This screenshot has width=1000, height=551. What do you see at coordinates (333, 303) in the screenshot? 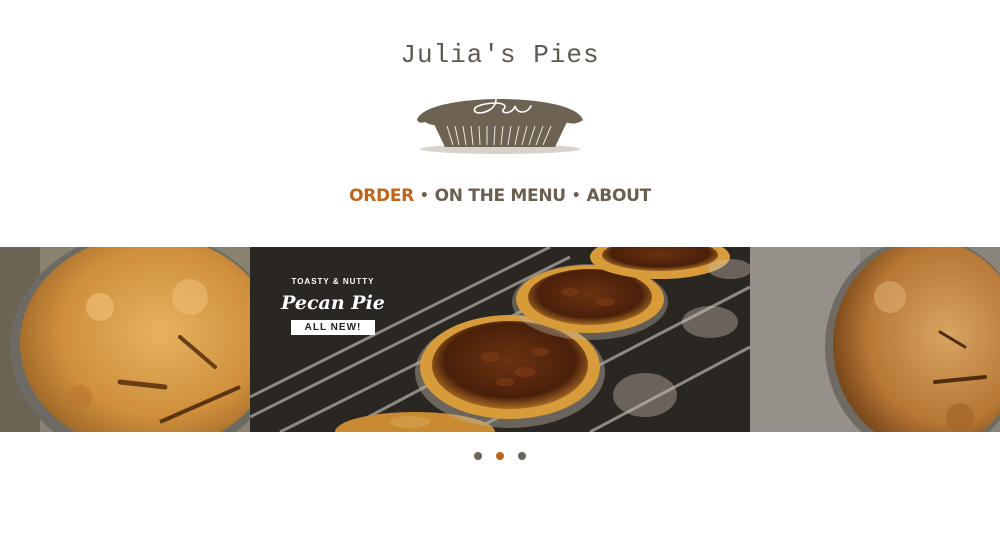
I see `badge-title: Pecan Pie` at bounding box center [333, 303].